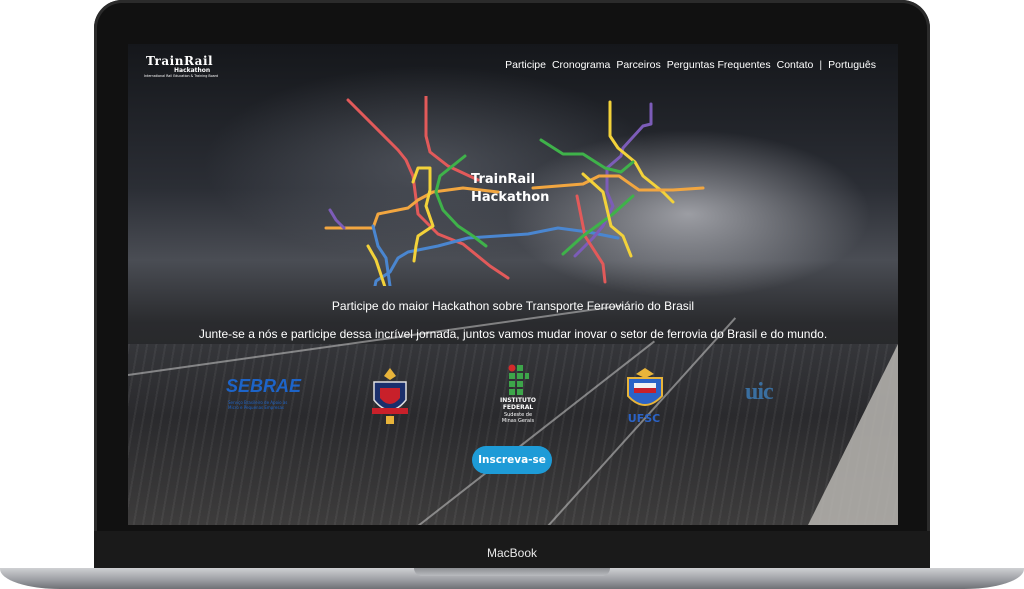 This screenshot has width=1024, height=589. What do you see at coordinates (644, 418) in the screenshot?
I see `ufsc-logo-text: UFSC` at bounding box center [644, 418].